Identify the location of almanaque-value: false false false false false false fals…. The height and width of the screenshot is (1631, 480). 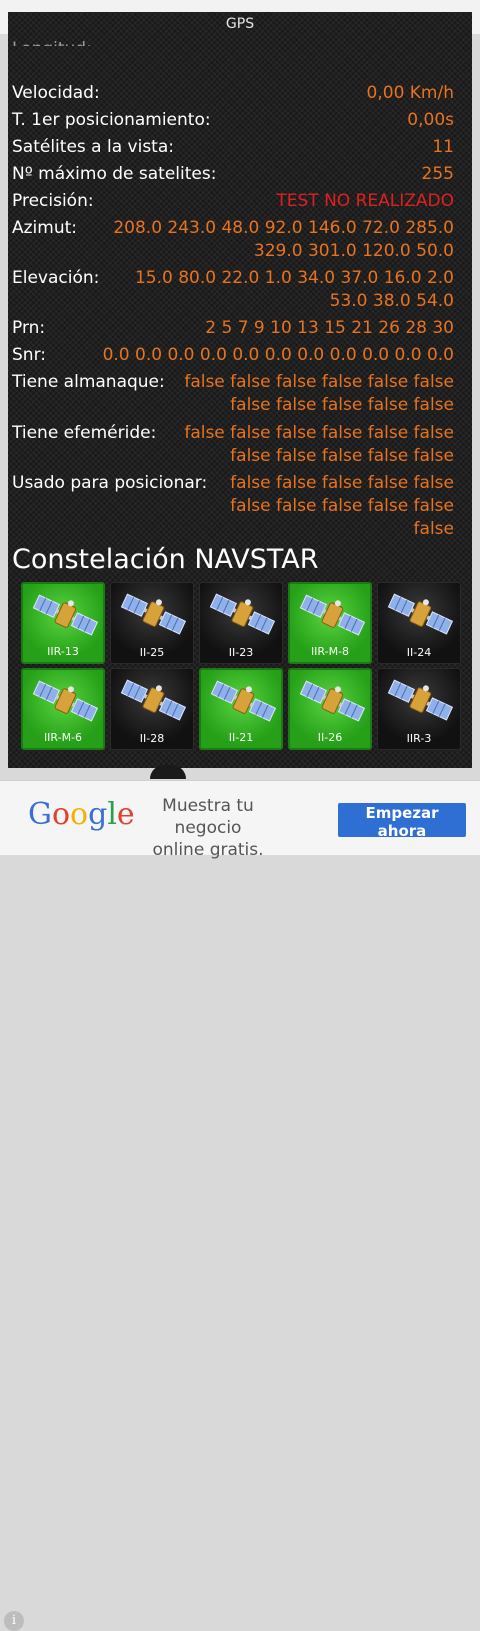
(319, 393).